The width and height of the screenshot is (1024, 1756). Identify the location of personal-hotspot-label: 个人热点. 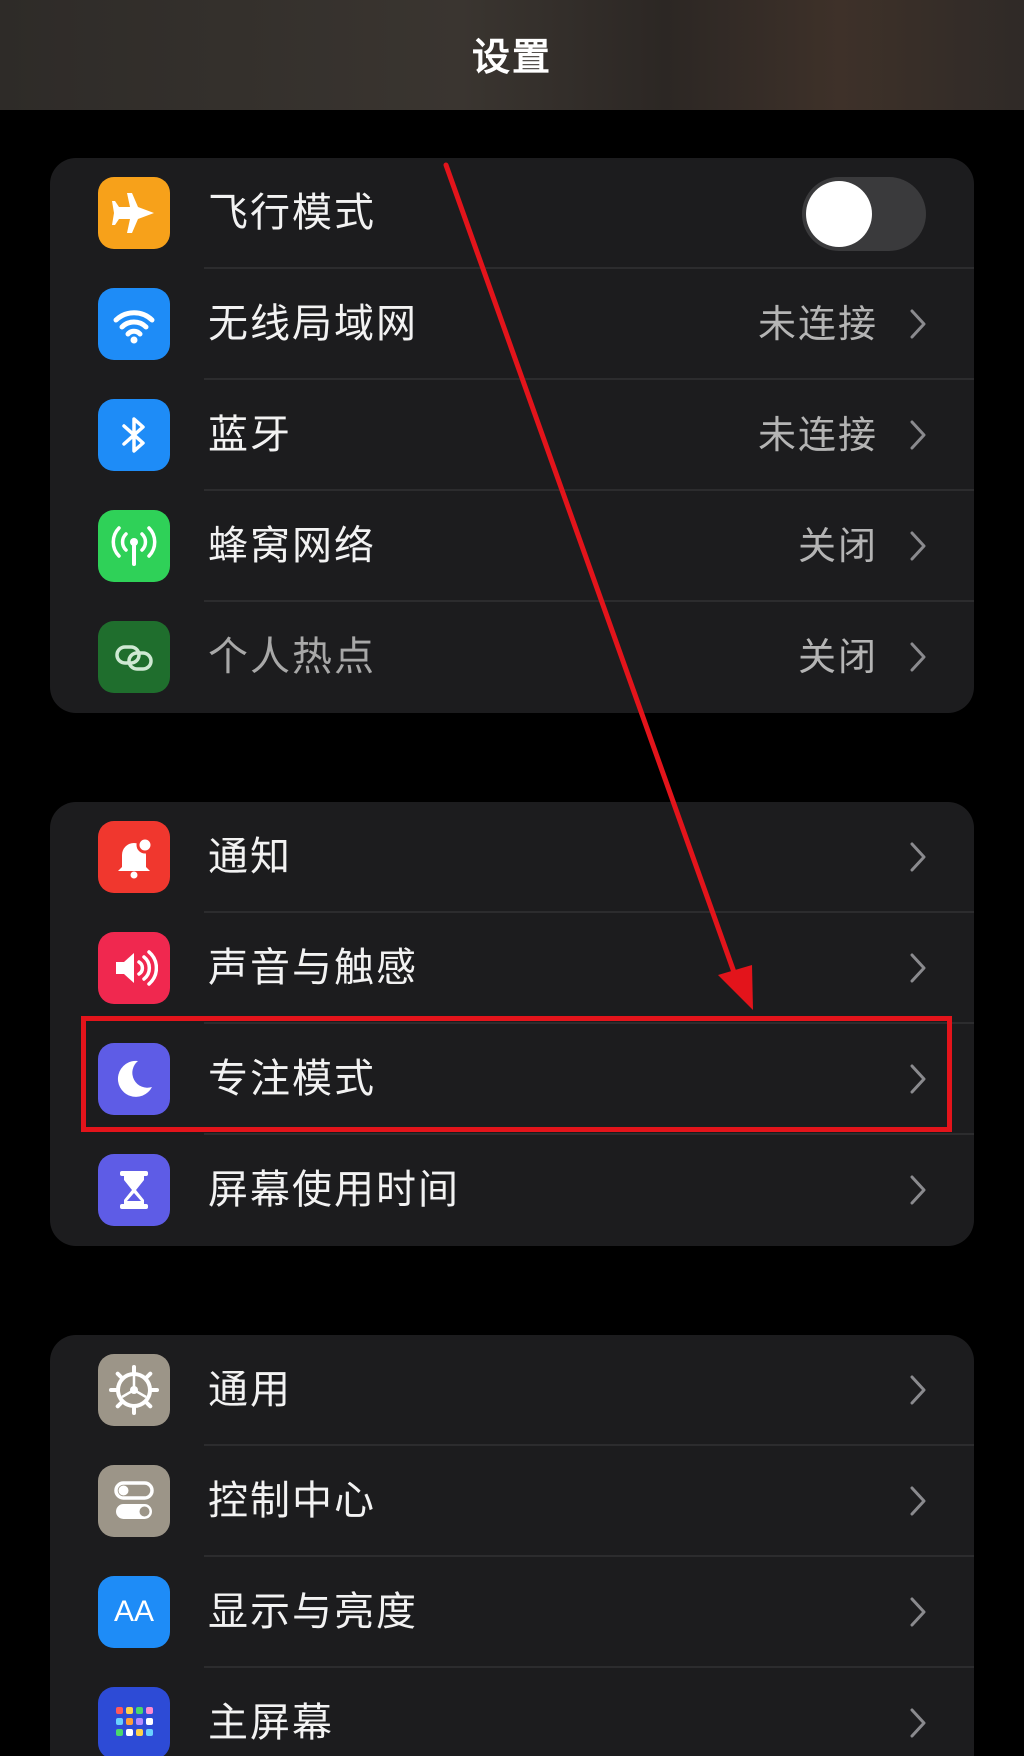
(292, 657).